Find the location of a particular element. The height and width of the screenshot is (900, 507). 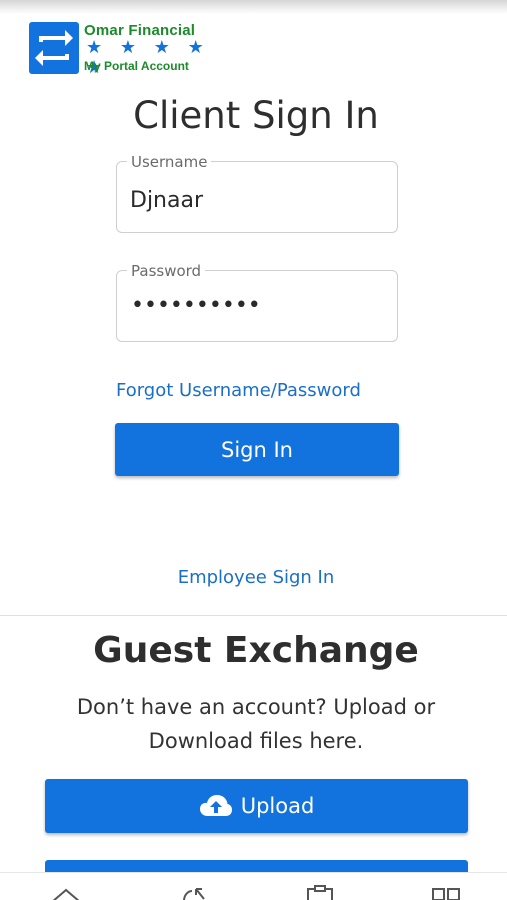

guest-exchange-title: Guest Exchange is located at coordinates (256, 650).